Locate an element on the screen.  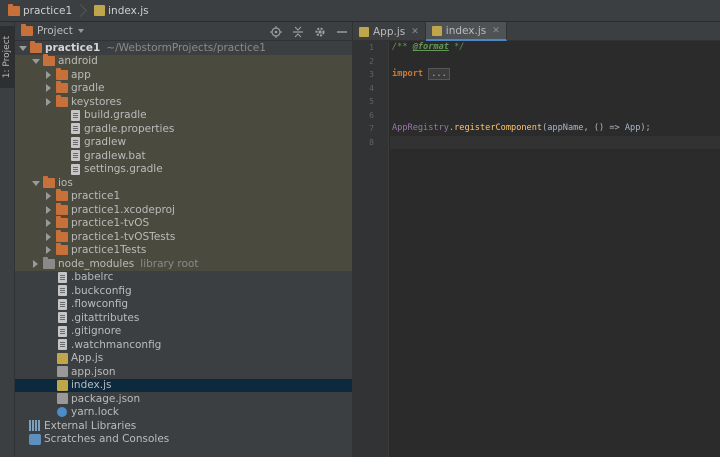
tree-item-label: gradlew is located at coordinates (105, 142).